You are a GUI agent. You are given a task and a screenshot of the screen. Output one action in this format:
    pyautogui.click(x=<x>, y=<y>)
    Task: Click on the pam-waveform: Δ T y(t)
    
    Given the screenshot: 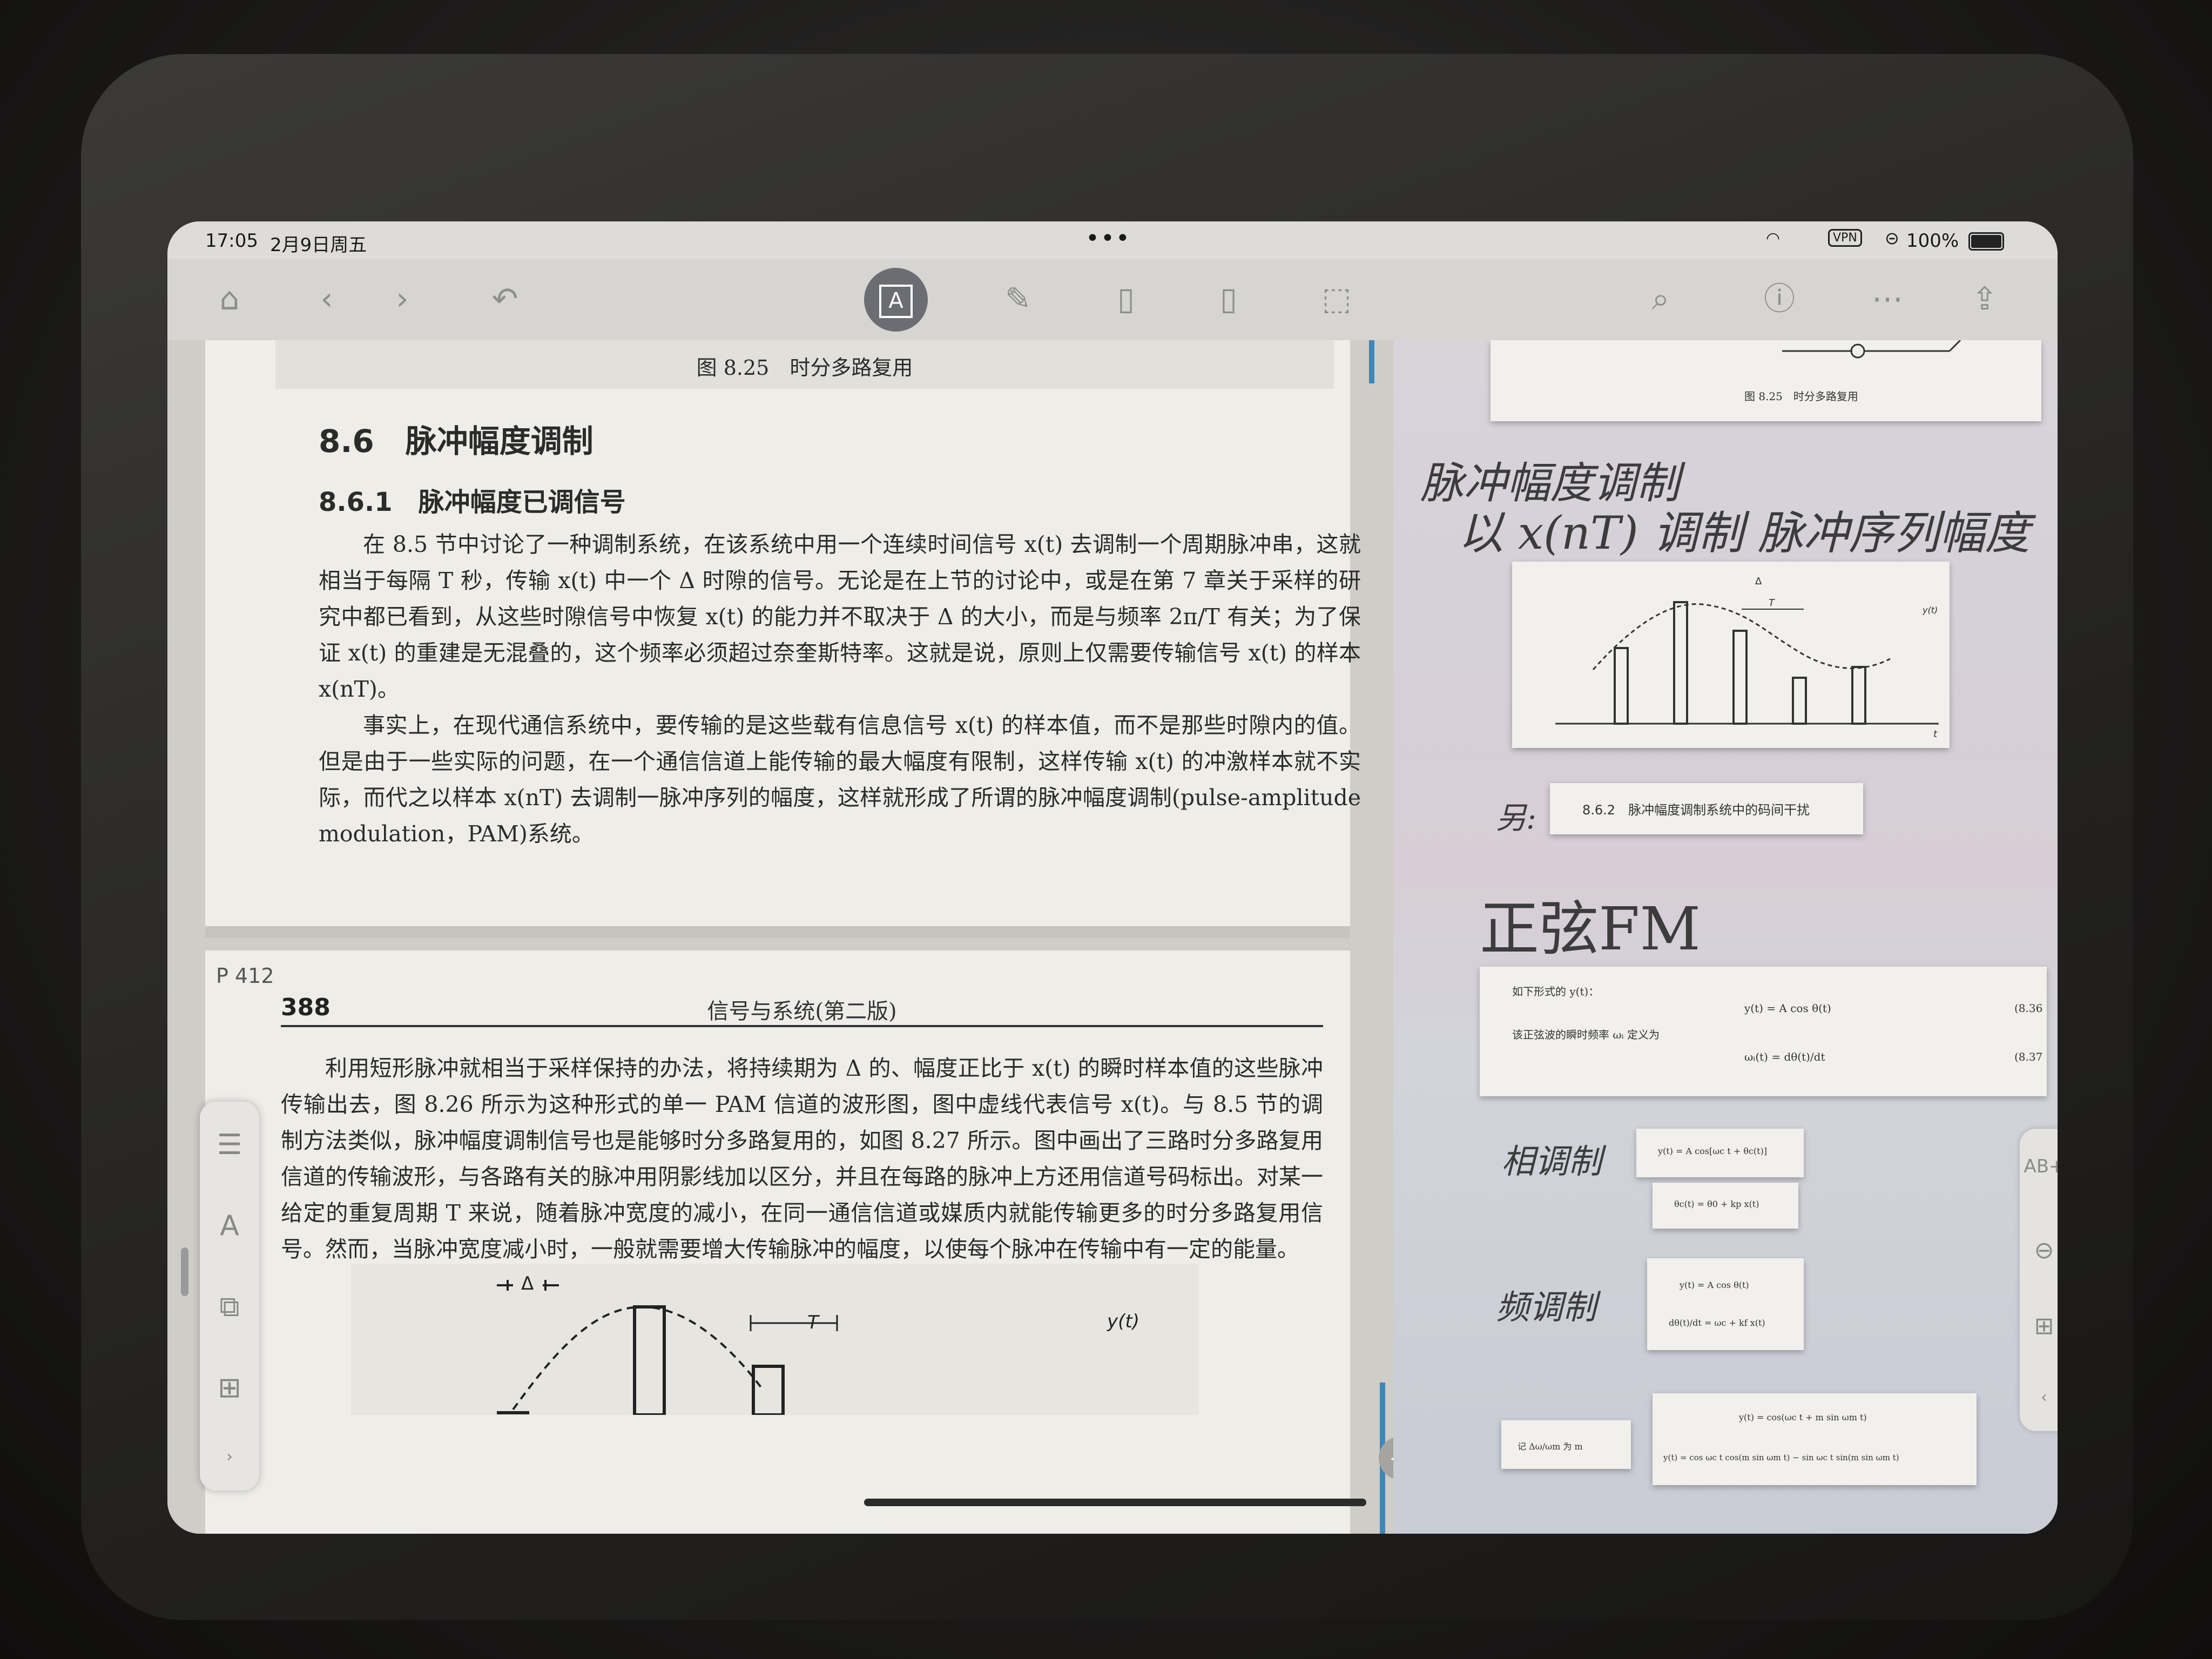 What is the action you would take?
    pyautogui.click(x=818, y=1345)
    